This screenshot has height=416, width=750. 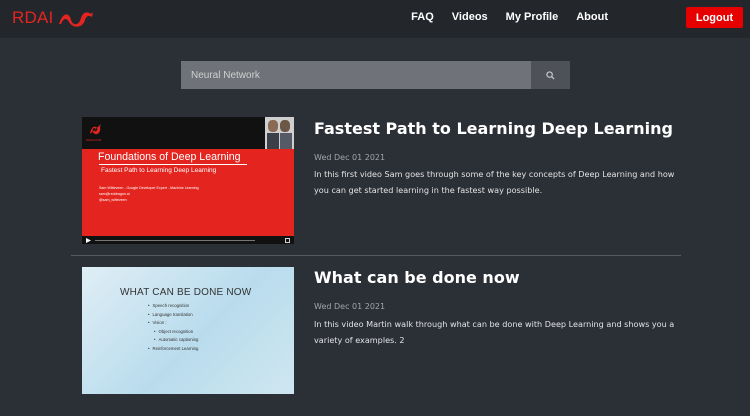 What do you see at coordinates (532, 17) in the screenshot?
I see `nav-my-profile: My Profile` at bounding box center [532, 17].